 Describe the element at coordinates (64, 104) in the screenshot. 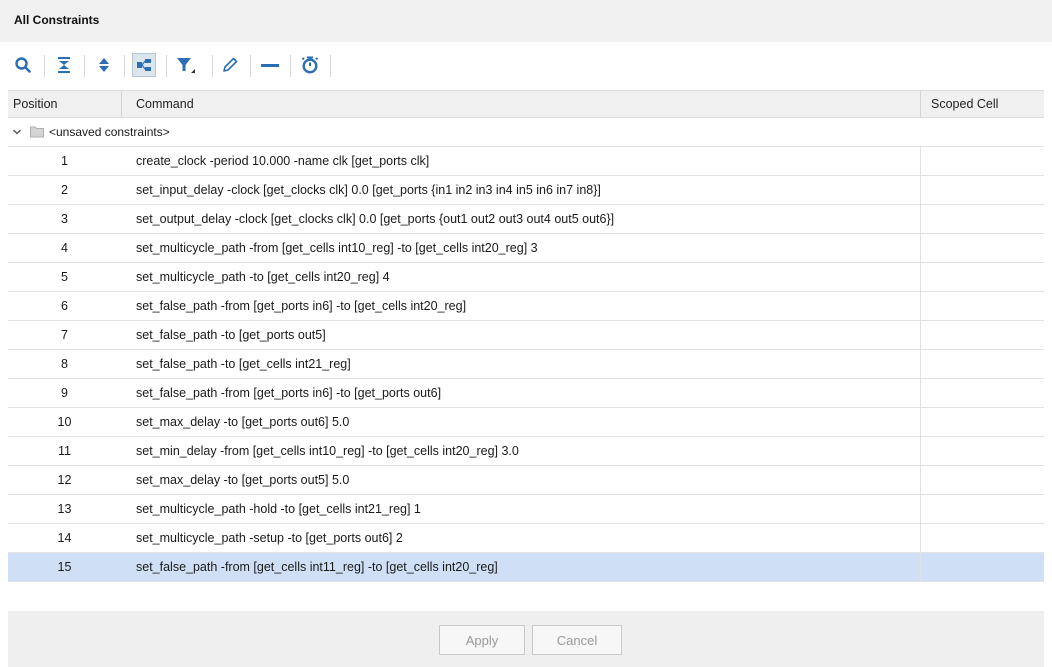

I see `column-header-position: Position` at that location.